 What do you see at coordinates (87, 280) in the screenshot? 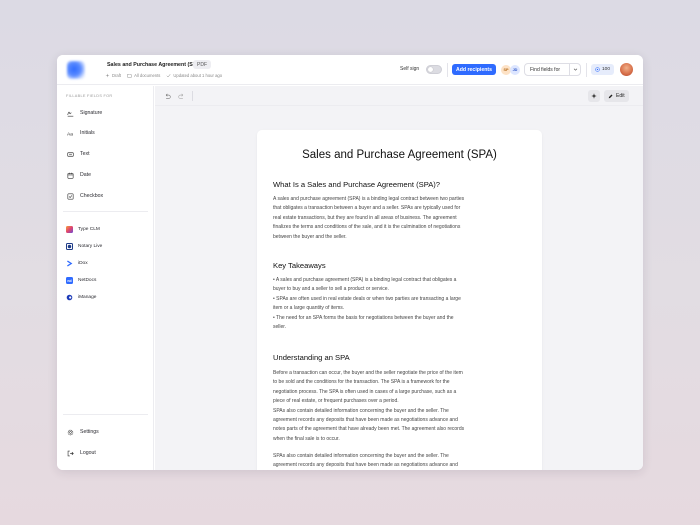
I see `integration-label: NetDocs` at bounding box center [87, 280].